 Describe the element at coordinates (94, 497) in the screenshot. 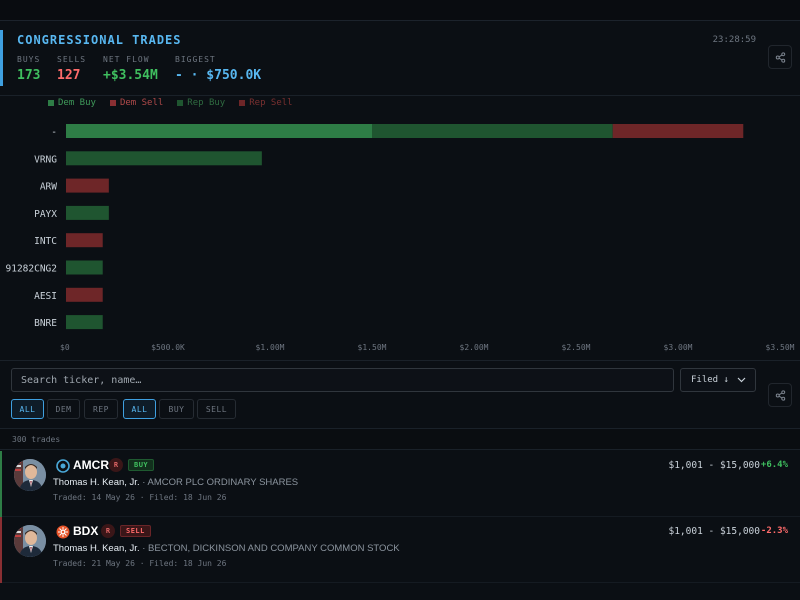

I see `traded-date: Traded: 14 May 26` at that location.